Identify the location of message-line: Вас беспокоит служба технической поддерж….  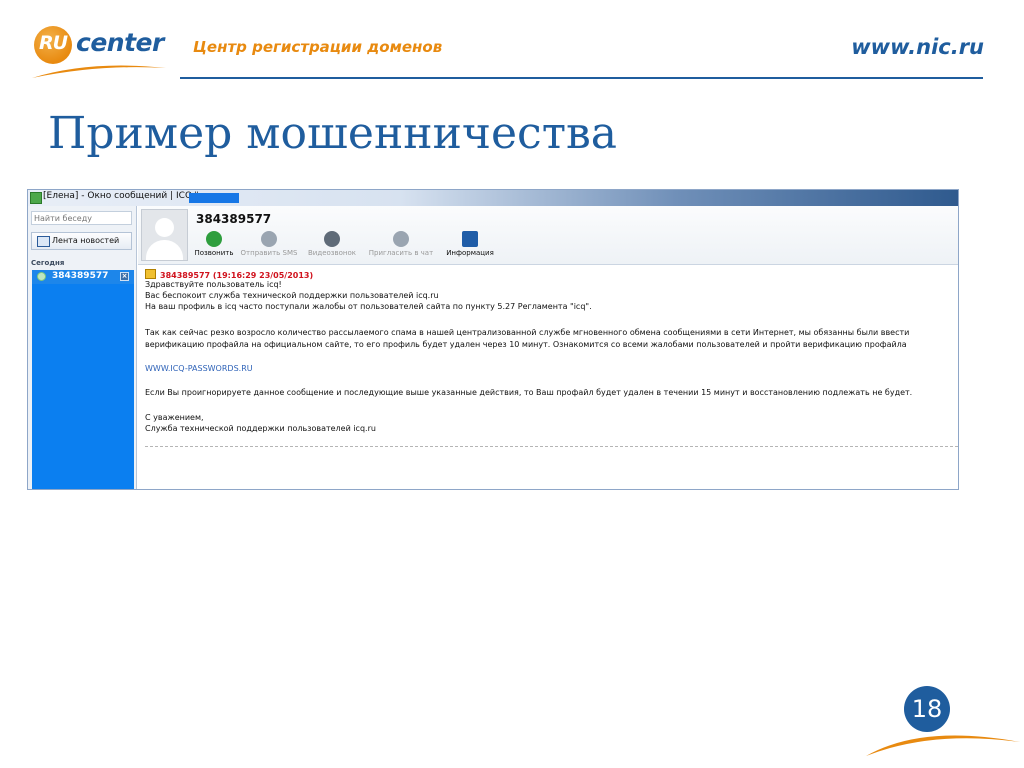
(292, 295).